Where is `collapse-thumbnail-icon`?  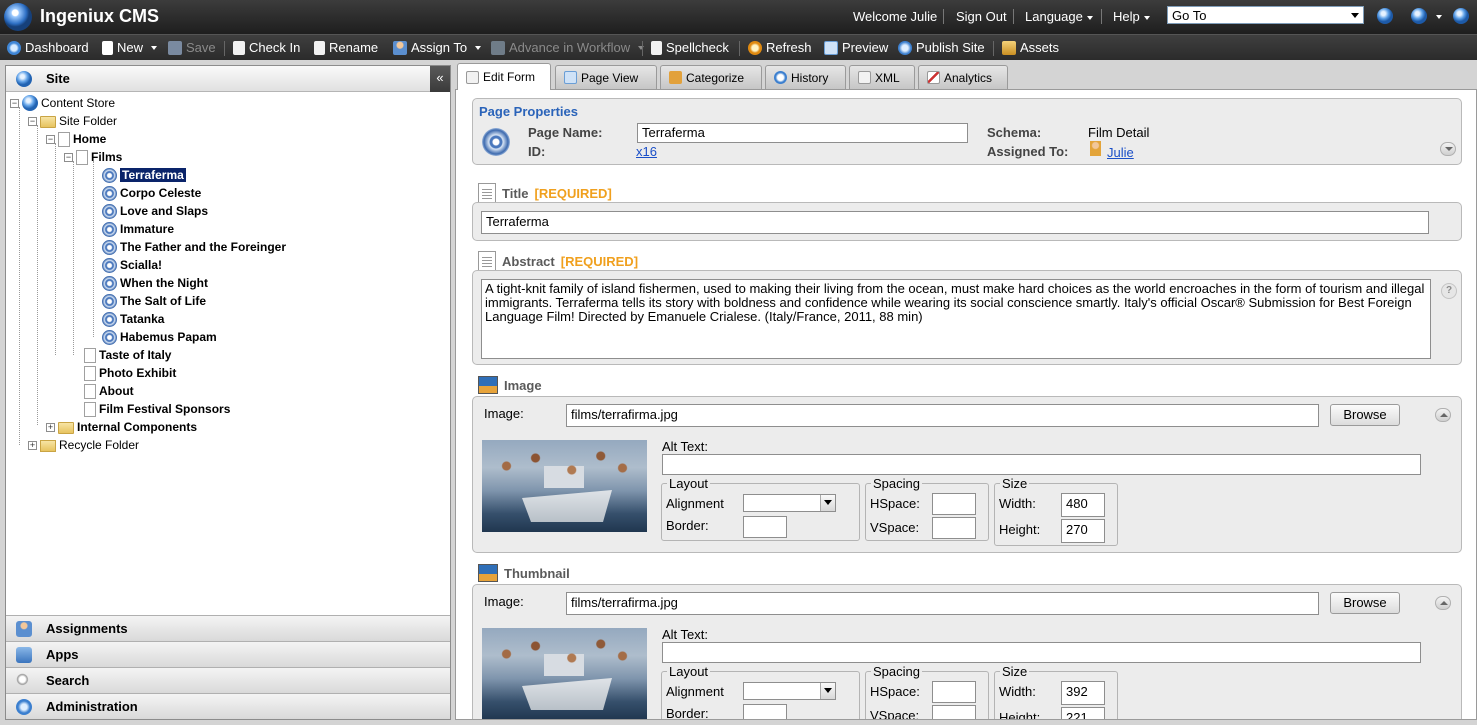
collapse-thumbnail-icon is located at coordinates (1443, 603).